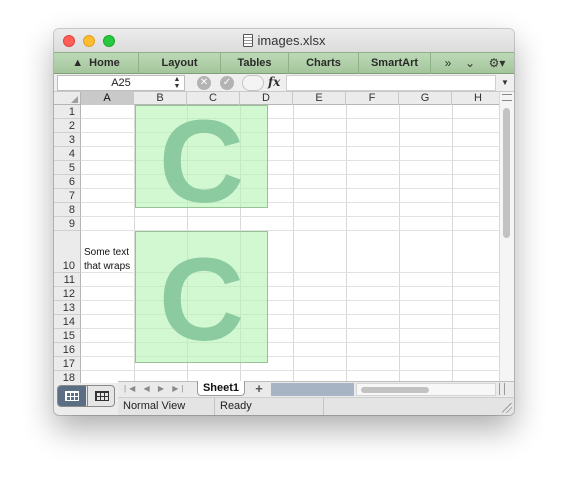 The image size is (568, 493). Describe the element at coordinates (67, 182) in the screenshot. I see `row-header-6: 6` at that location.